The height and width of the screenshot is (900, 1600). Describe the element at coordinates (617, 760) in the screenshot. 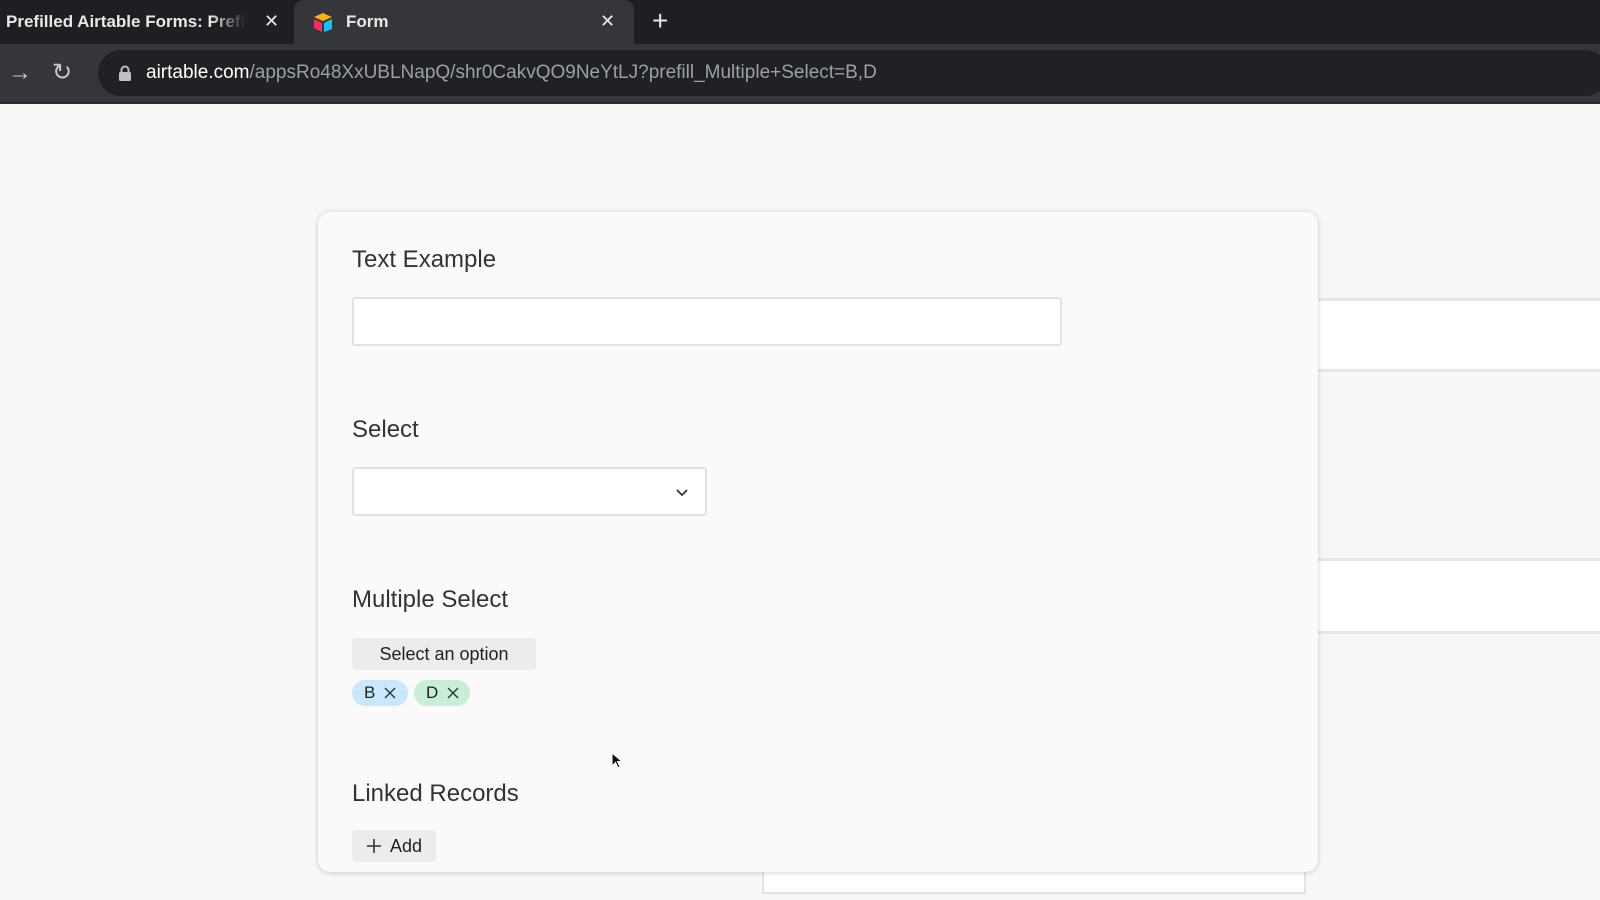

I see `mouse-pointer-icon` at that location.